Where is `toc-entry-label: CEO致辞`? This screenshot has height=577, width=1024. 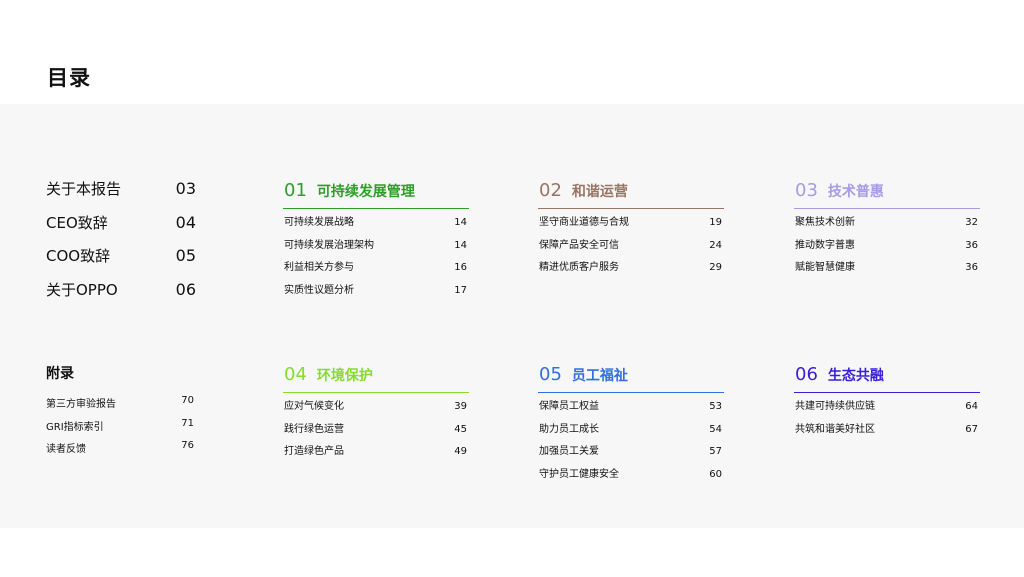
toc-entry-label: CEO致辞 is located at coordinates (77, 222).